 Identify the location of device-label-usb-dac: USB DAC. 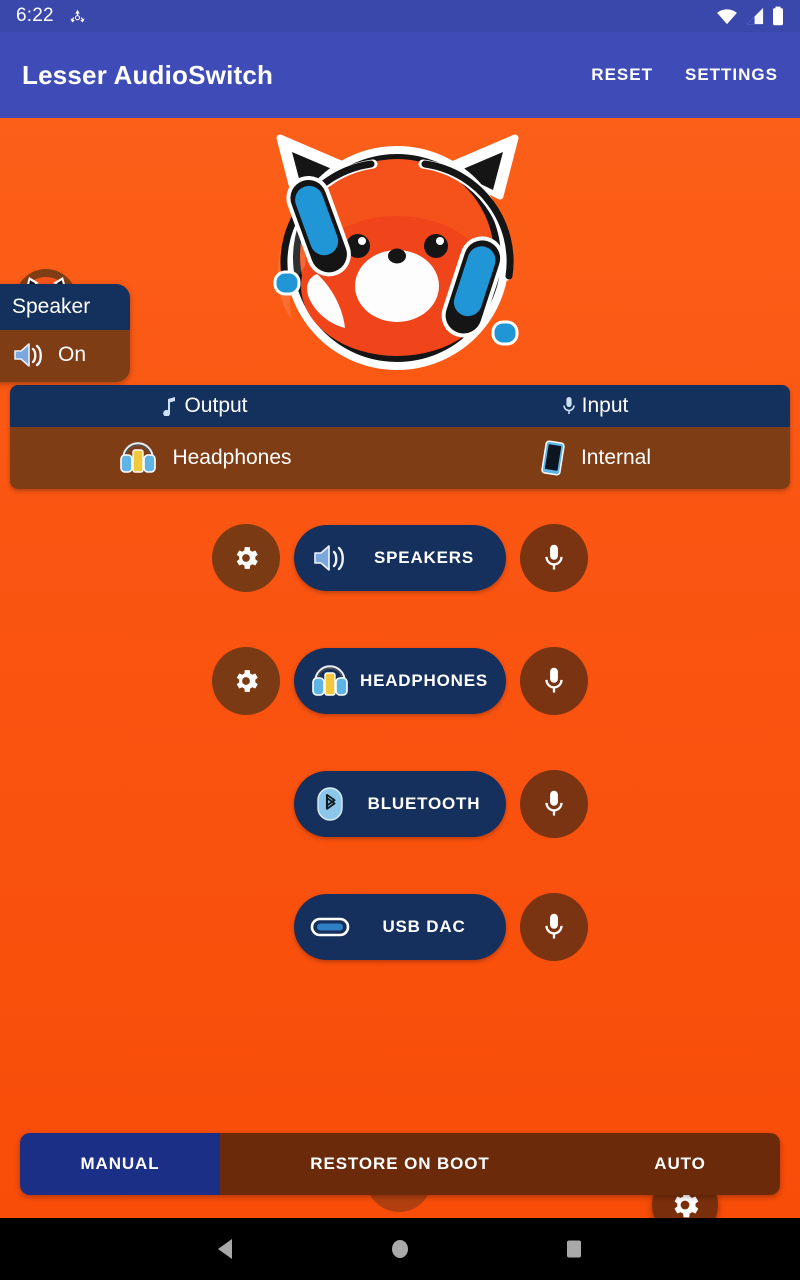
(424, 926).